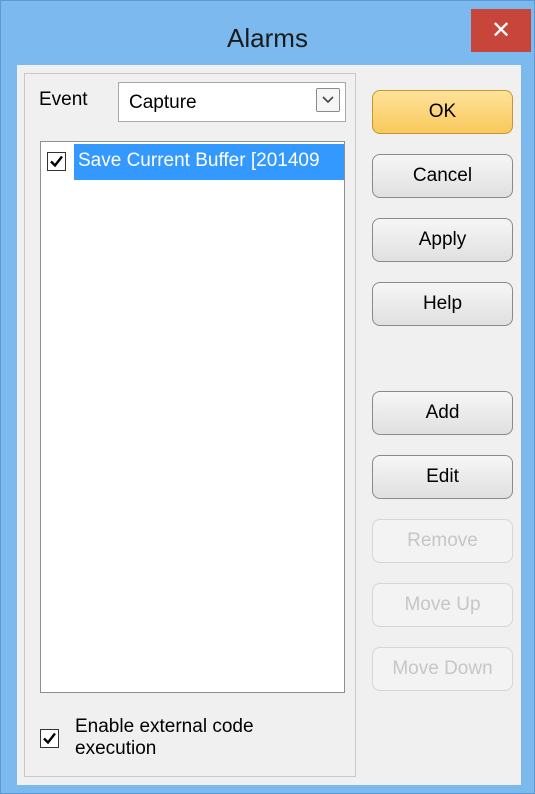 The image size is (535, 794). Describe the element at coordinates (442, 176) in the screenshot. I see `cancel-button: Cancel` at that location.